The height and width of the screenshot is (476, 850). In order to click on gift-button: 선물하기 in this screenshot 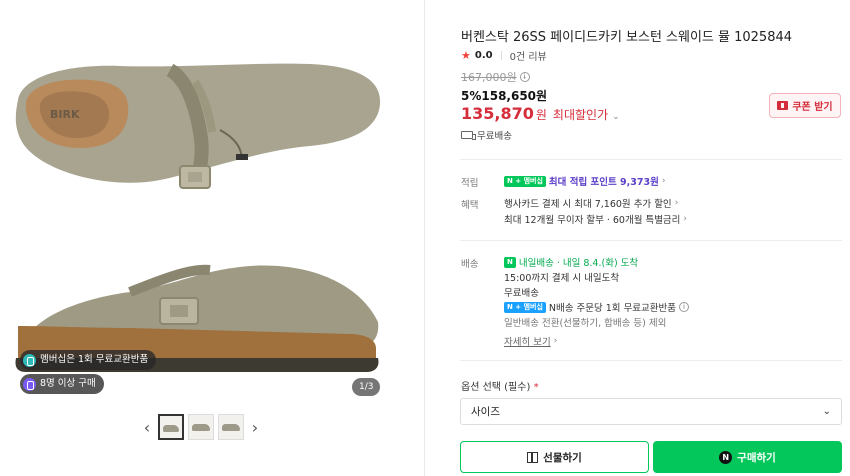, I will do `click(554, 457)`.